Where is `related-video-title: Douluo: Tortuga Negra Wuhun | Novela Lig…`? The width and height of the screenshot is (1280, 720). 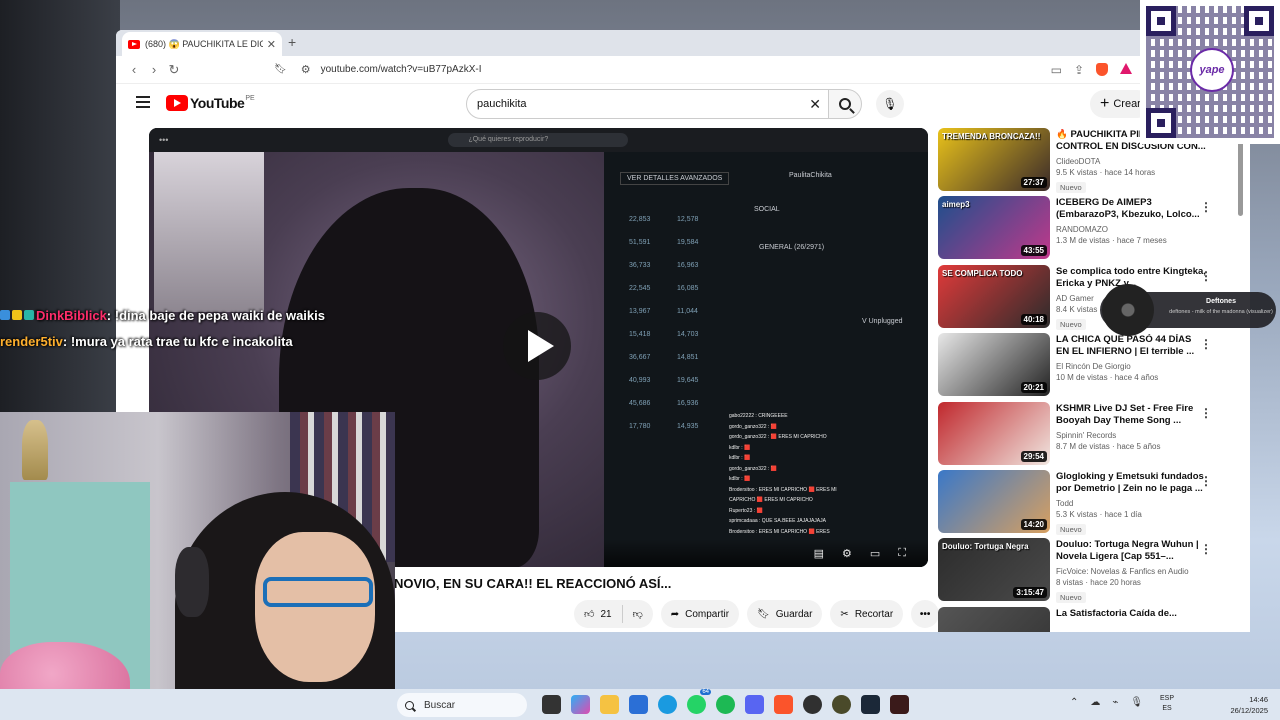 related-video-title: Douluo: Tortuga Negra Wuhun | Novela Lig… is located at coordinates (1131, 551).